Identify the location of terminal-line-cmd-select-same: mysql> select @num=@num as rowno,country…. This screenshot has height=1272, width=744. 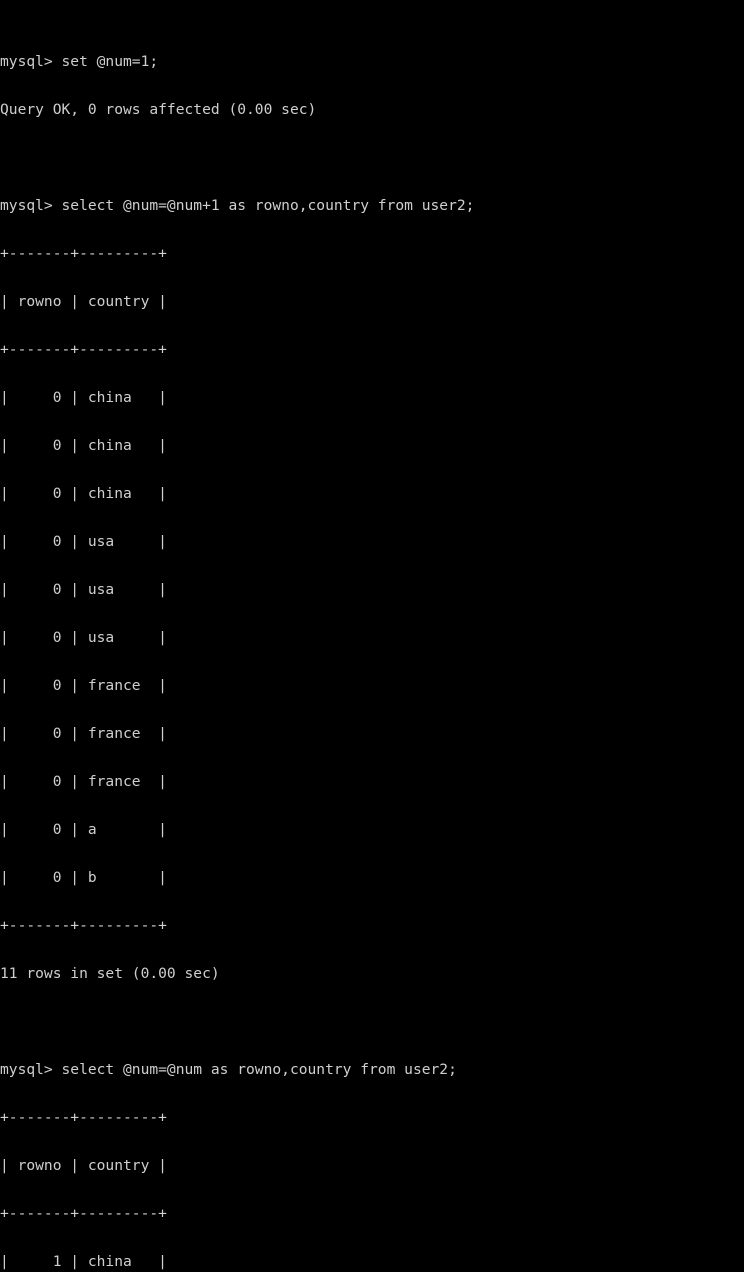
(228, 1069).